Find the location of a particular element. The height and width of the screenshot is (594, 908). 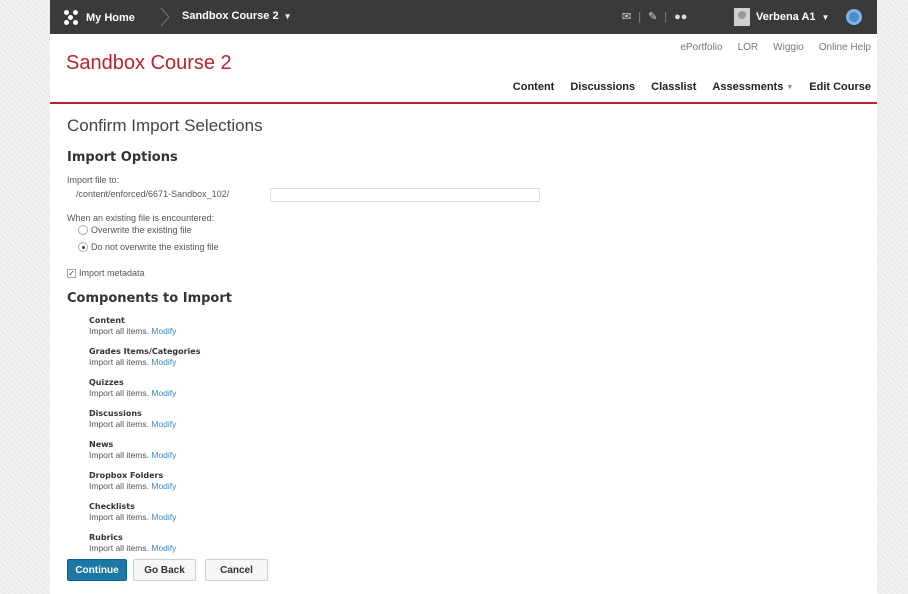

existing-file-label: When an existing file is encountered: is located at coordinates (141, 218).